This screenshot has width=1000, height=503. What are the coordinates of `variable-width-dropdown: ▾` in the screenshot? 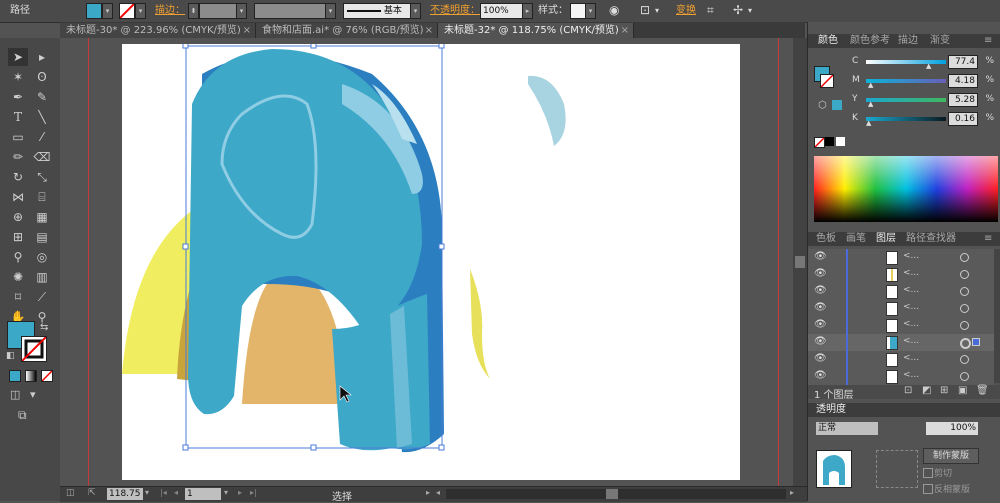 It's located at (330, 11).